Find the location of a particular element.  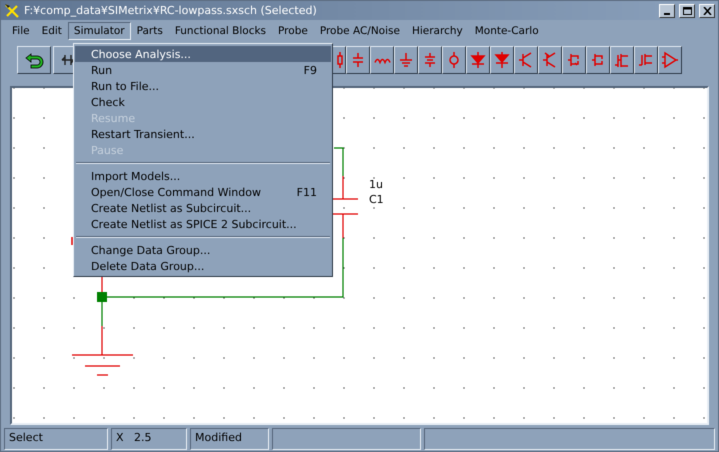

component-value: 1u is located at coordinates (376, 184).